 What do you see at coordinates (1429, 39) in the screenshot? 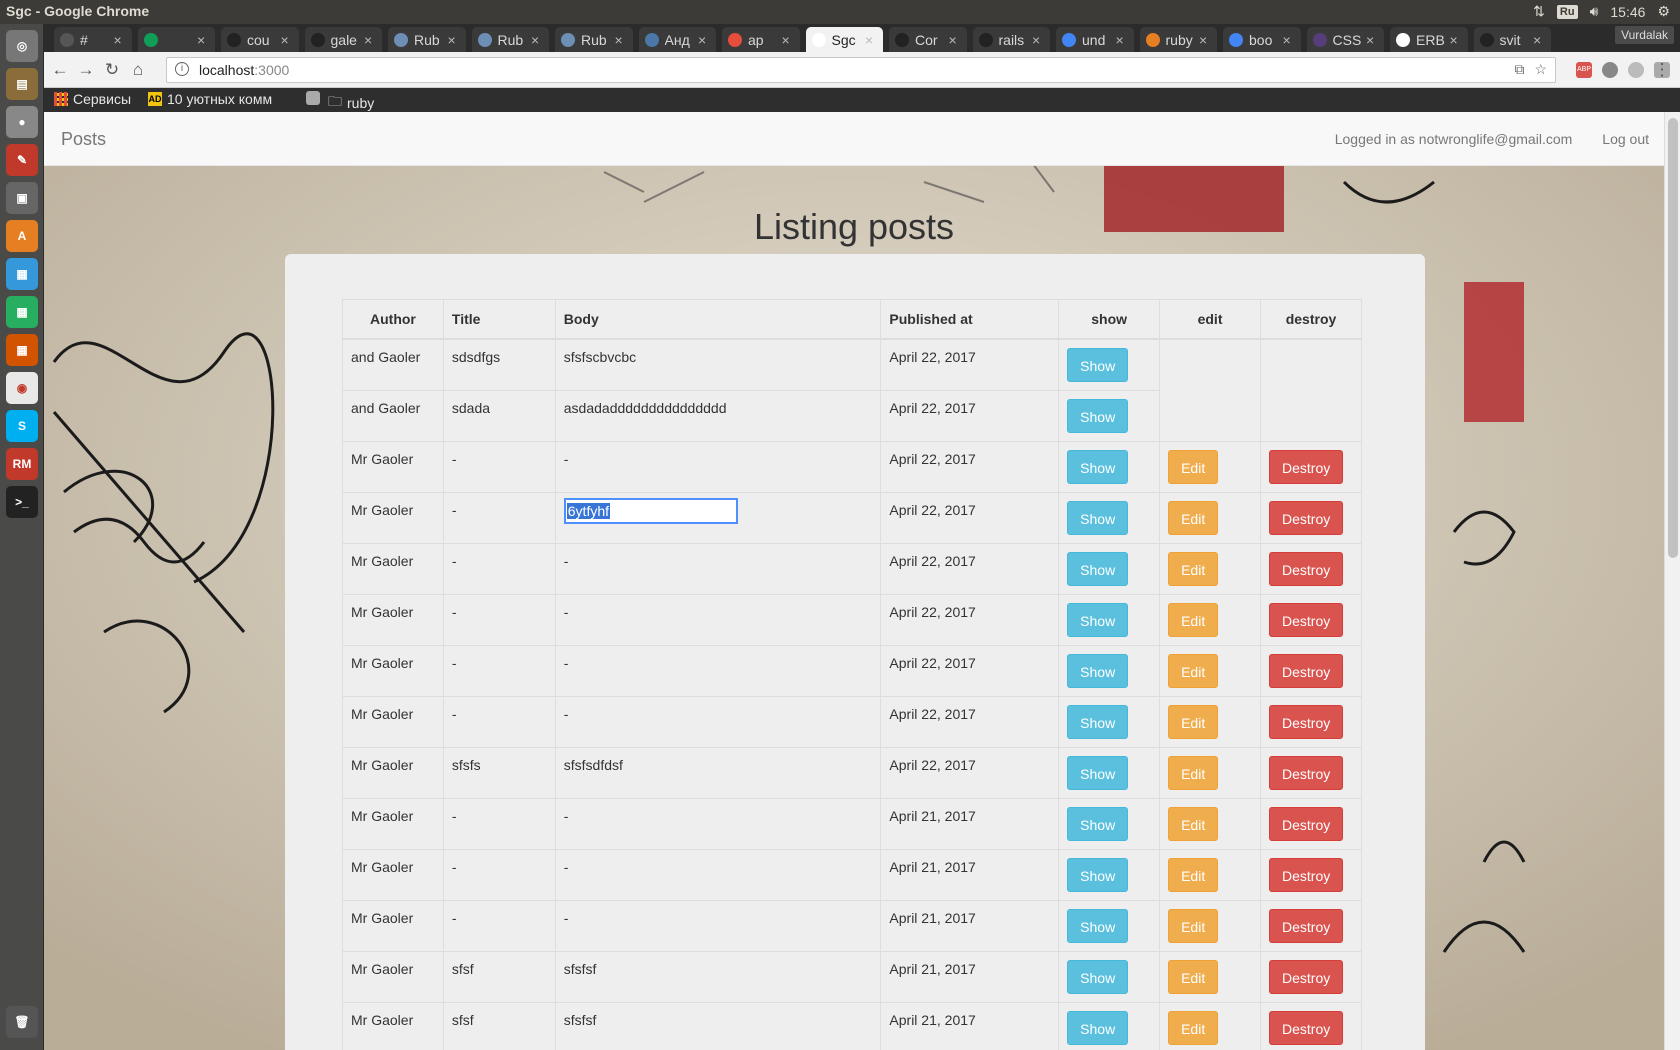
I see `browser-tab: ERB ×` at bounding box center [1429, 39].